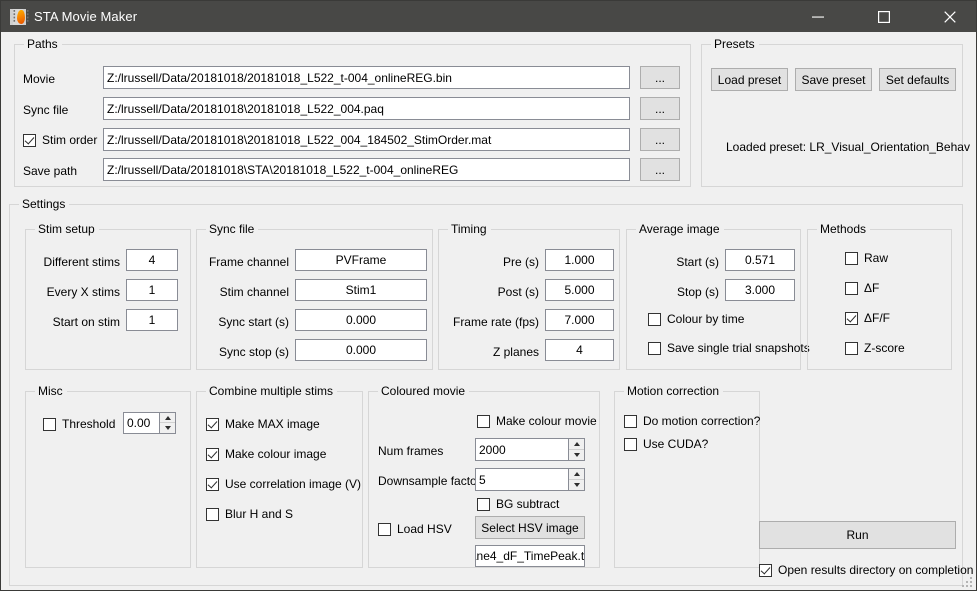 The image size is (977, 591). What do you see at coordinates (361, 350) in the screenshot?
I see `sync-stop-input: 0.000` at bounding box center [361, 350].